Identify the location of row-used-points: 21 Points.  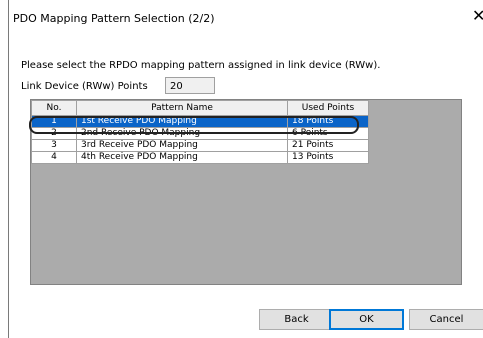
(328, 145).